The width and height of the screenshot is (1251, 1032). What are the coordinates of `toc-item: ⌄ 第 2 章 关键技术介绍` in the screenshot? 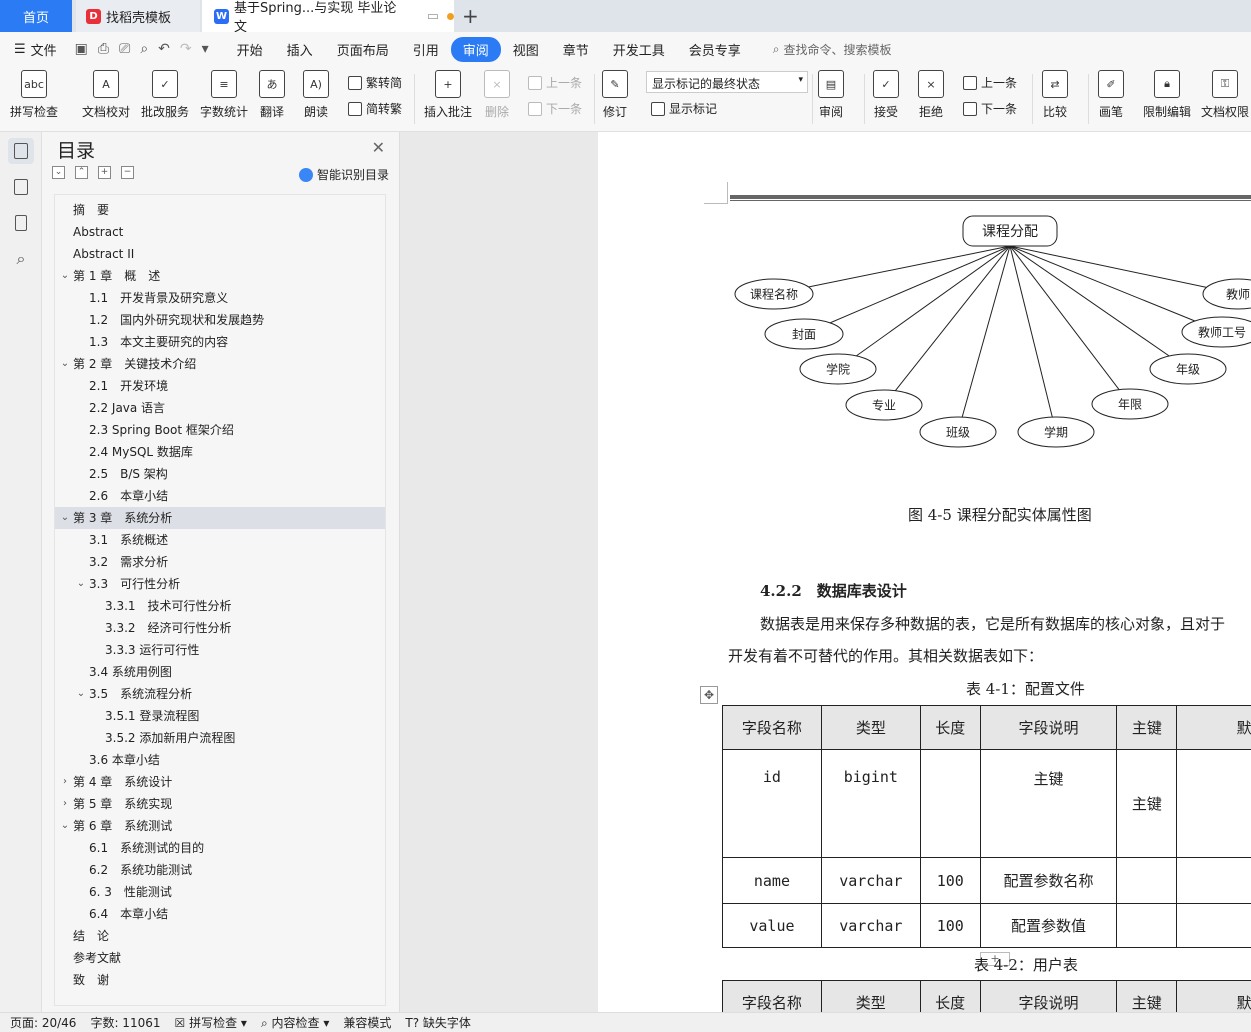 It's located at (220, 364).